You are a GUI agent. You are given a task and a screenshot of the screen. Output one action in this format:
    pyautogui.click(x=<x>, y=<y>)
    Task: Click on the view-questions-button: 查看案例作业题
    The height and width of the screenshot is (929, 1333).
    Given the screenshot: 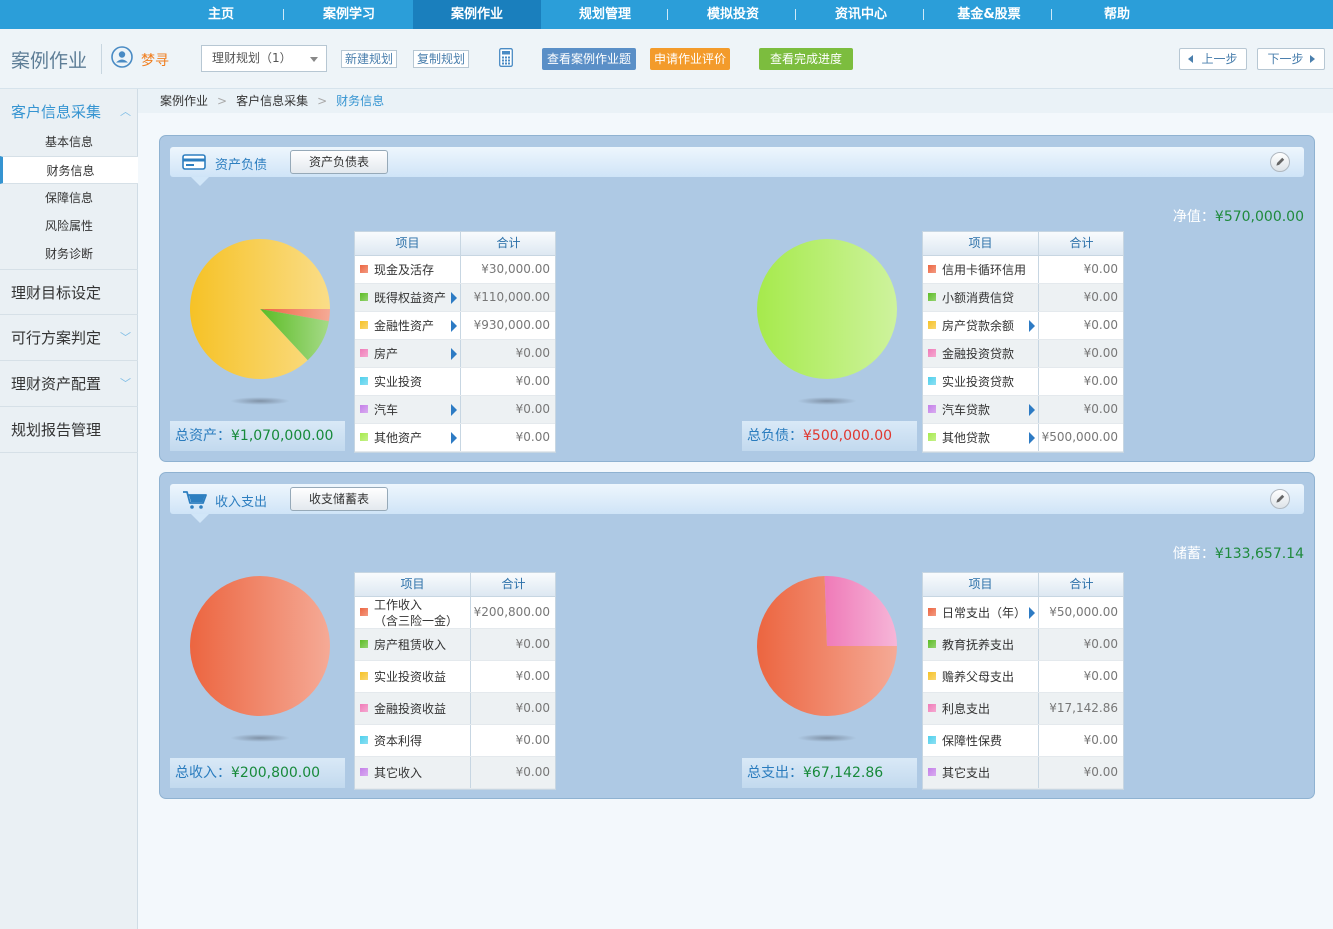 What is the action you would take?
    pyautogui.click(x=589, y=59)
    